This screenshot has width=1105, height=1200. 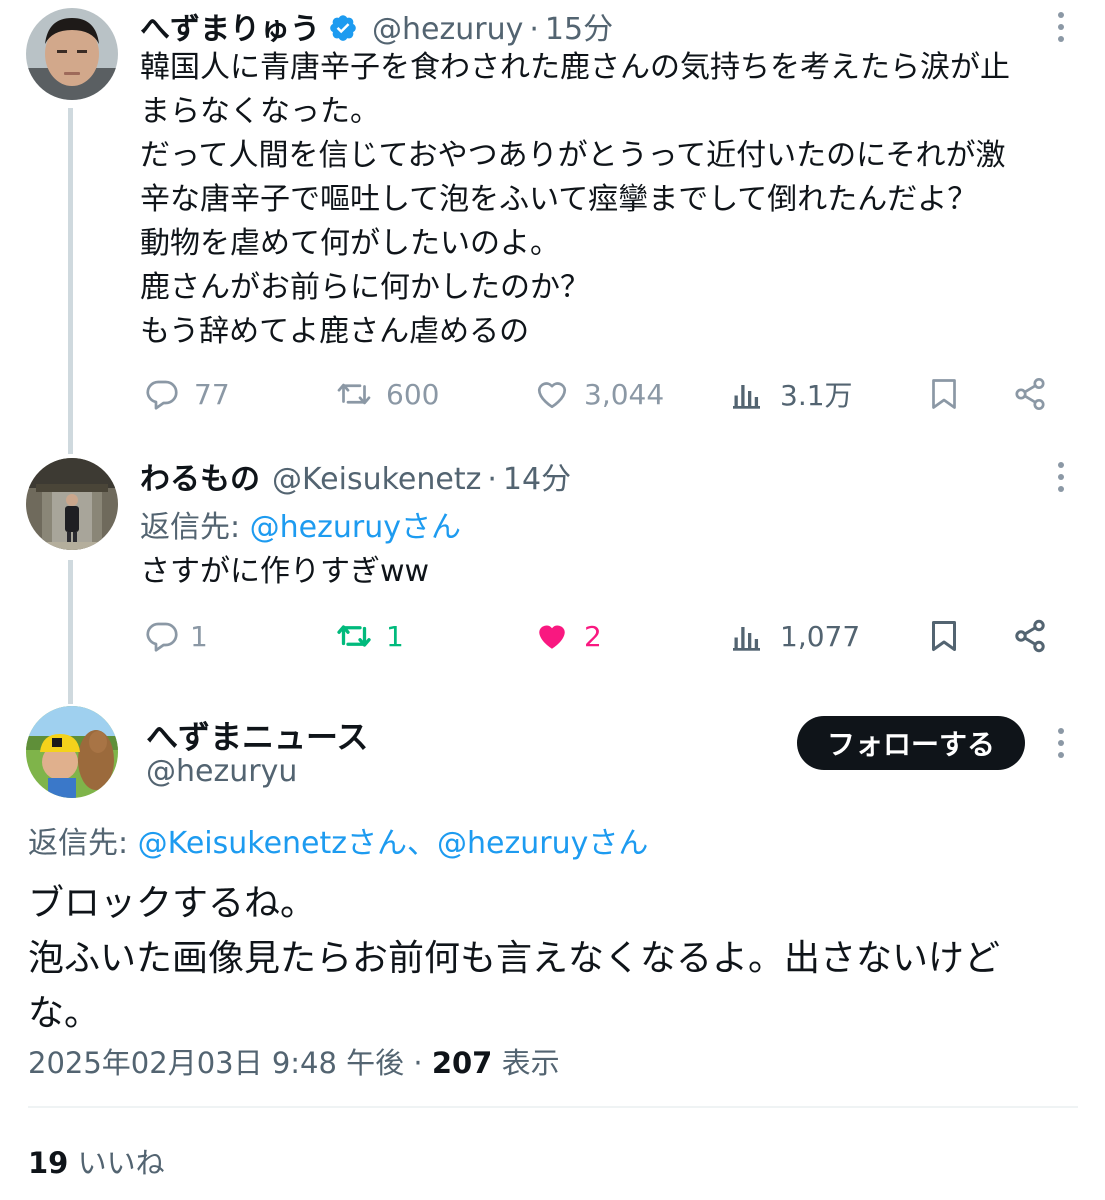 I want to click on reply-count: 77, so click(x=212, y=394).